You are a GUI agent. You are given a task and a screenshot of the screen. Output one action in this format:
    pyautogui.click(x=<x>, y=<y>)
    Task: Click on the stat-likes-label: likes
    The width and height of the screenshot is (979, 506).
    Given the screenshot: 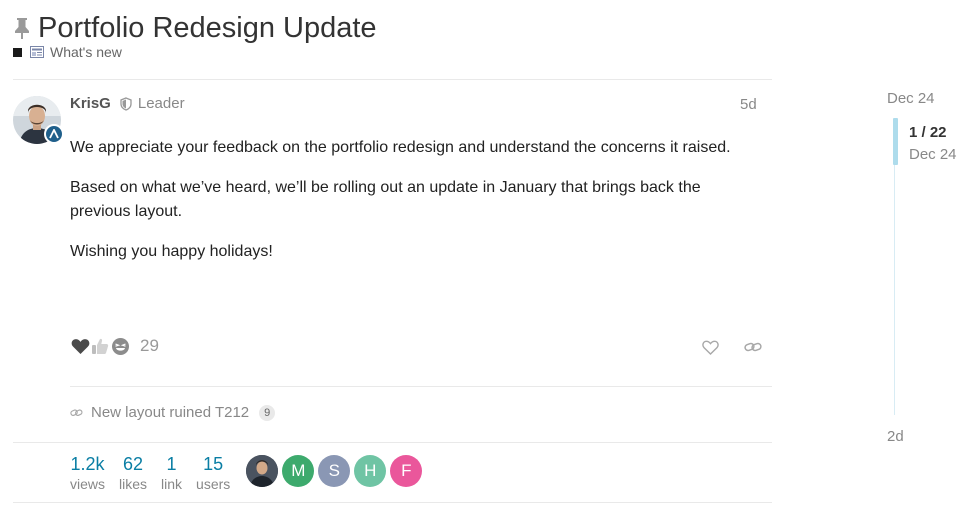 What is the action you would take?
    pyautogui.click(x=133, y=484)
    